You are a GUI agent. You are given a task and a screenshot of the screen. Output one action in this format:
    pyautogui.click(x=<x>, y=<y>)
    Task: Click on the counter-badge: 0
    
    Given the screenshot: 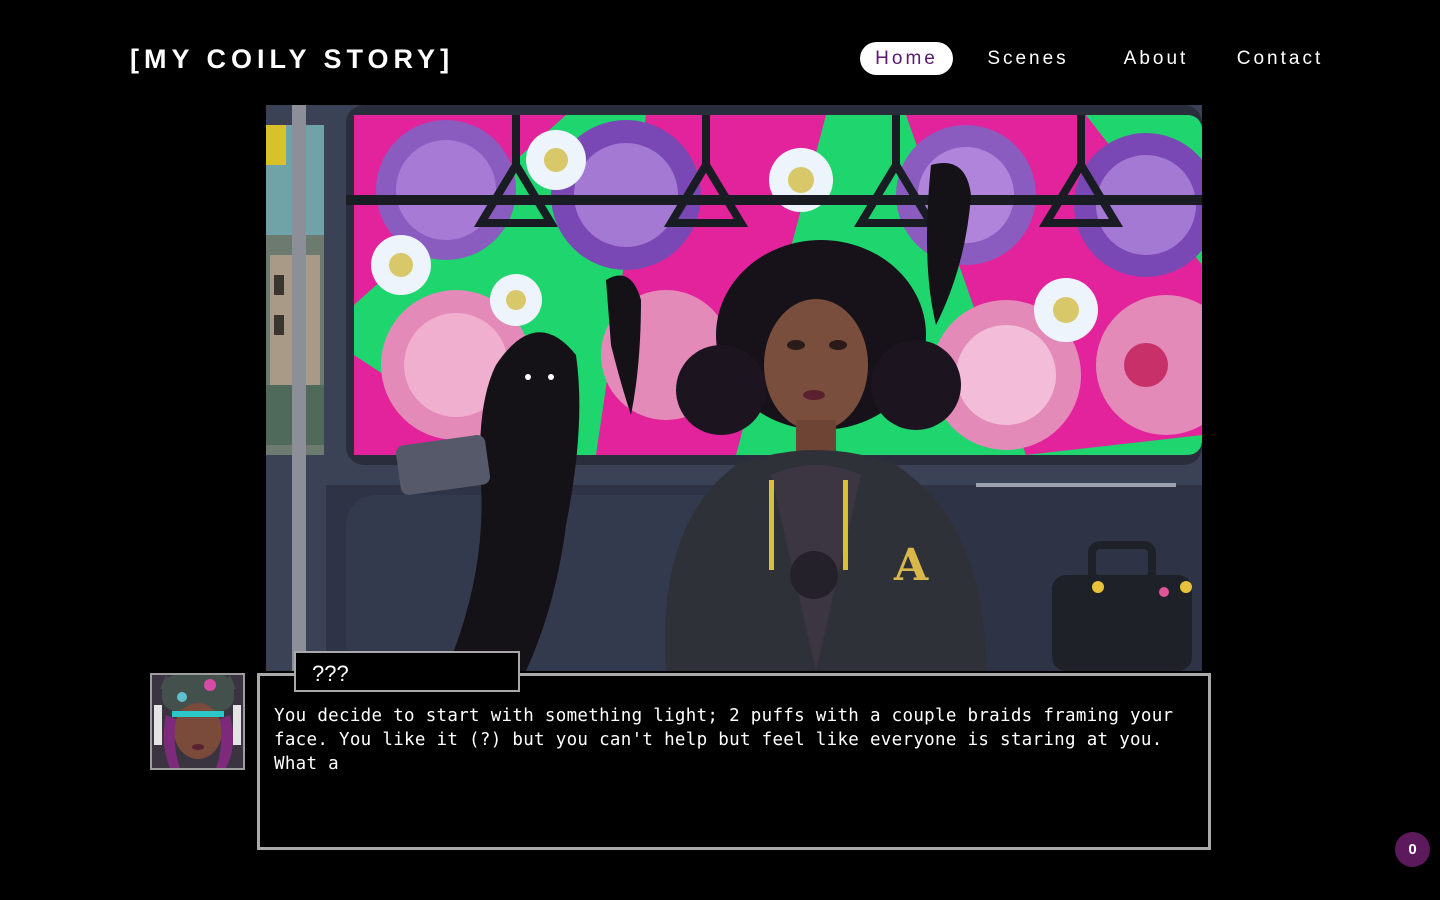 What is the action you would take?
    pyautogui.click(x=1412, y=849)
    